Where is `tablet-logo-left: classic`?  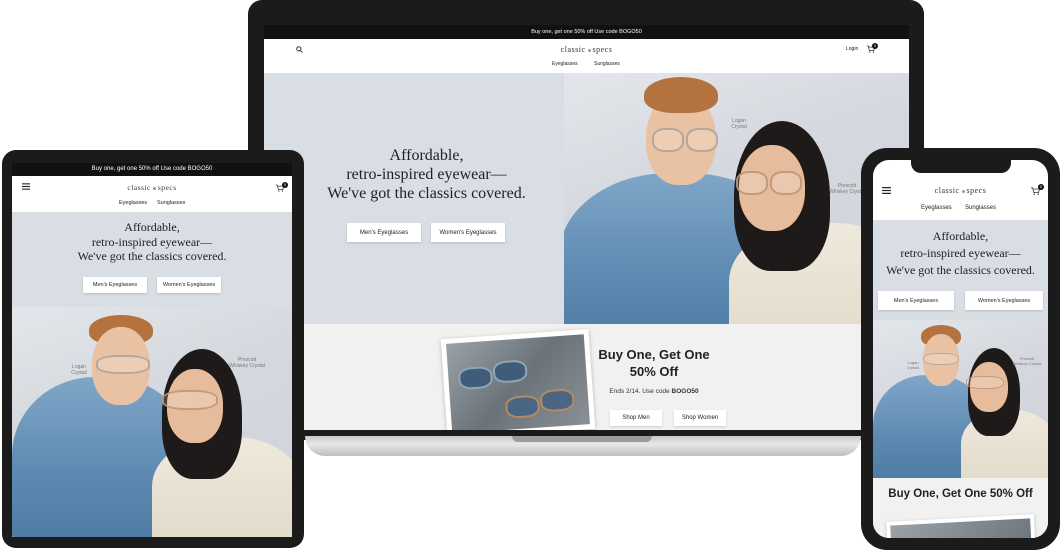
tablet-logo-left: classic is located at coordinates (139, 187).